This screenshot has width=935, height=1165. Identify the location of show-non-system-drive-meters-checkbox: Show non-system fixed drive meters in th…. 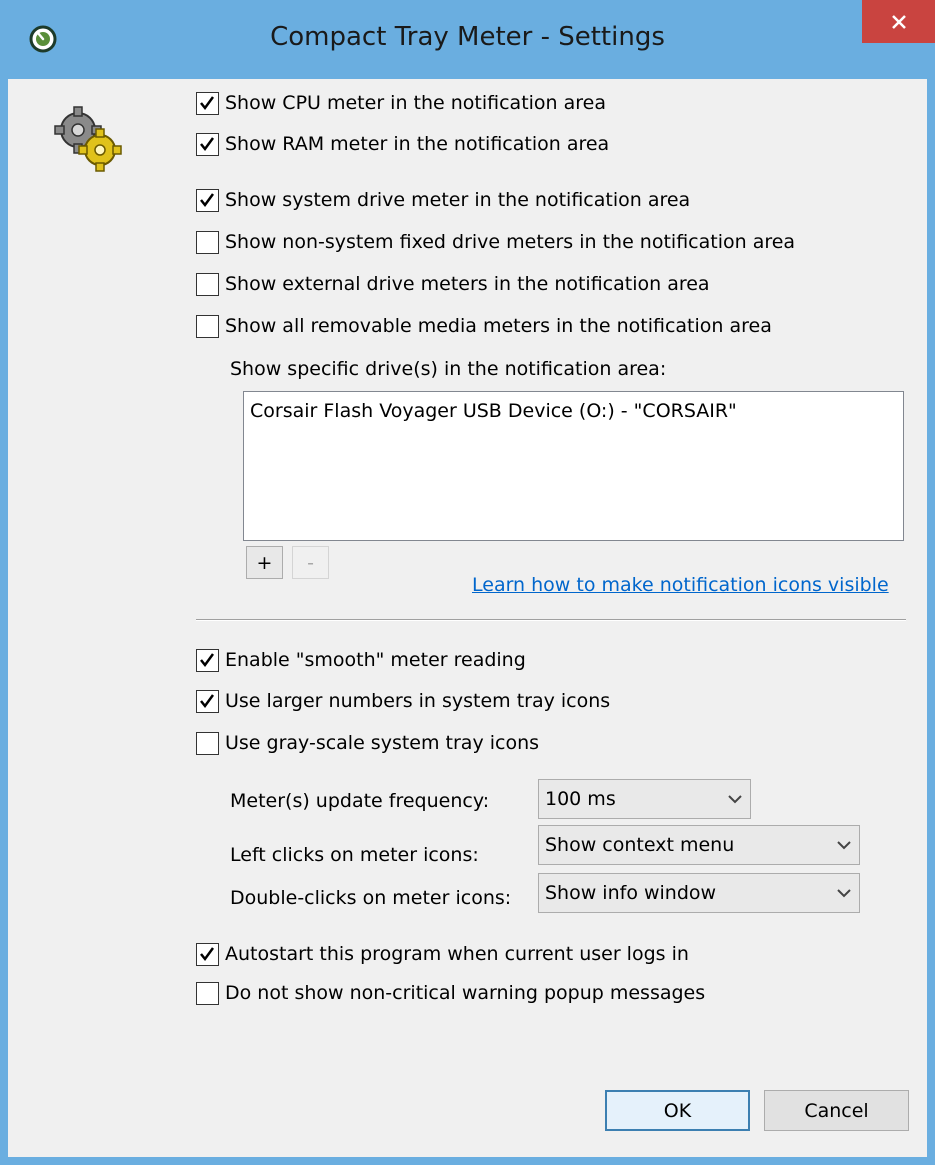
(495, 242).